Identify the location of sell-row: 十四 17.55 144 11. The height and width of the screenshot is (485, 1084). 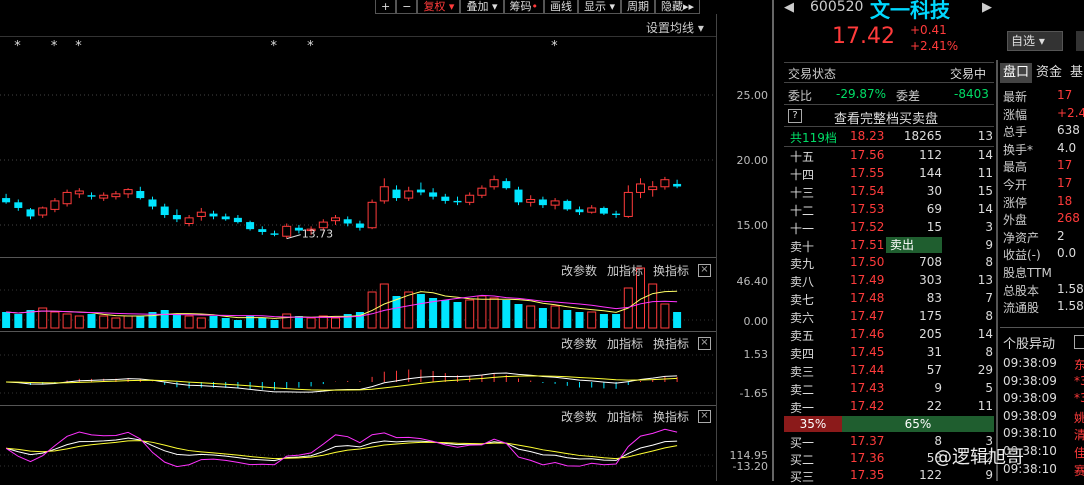
(890, 174).